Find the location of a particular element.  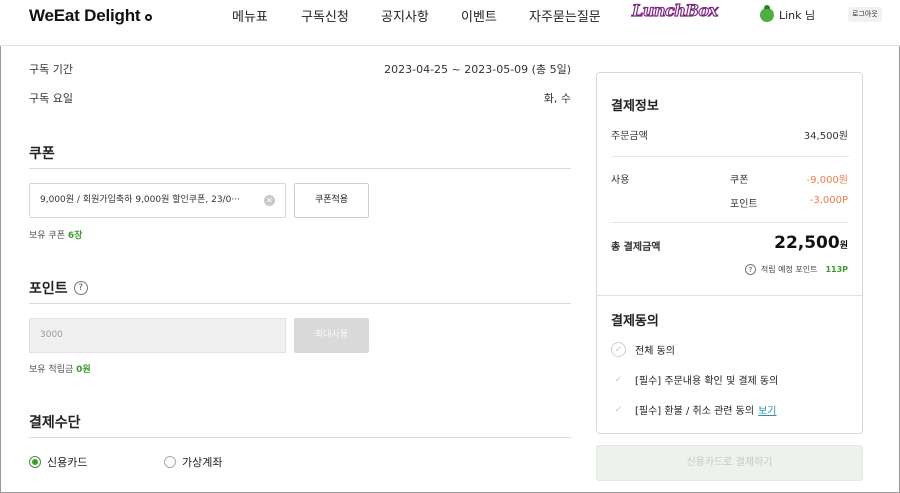

point-owned: 보유 적립금 0원 is located at coordinates (60, 368).